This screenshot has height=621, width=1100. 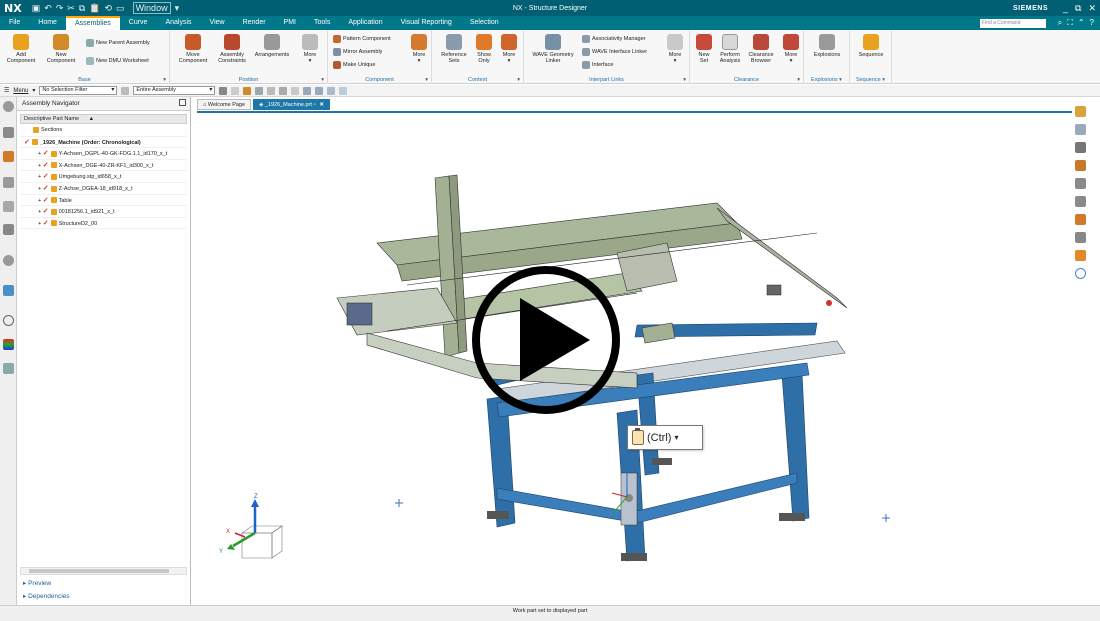 What do you see at coordinates (8, 260) in the screenshot?
I see `roles-icon` at bounding box center [8, 260].